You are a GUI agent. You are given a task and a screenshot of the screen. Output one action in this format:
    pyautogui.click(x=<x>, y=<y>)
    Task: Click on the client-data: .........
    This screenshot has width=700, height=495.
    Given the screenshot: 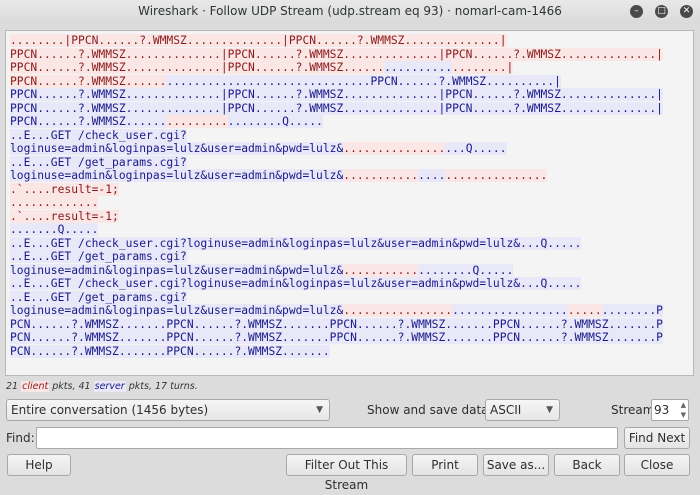 What is the action you would take?
    pyautogui.click(x=197, y=121)
    